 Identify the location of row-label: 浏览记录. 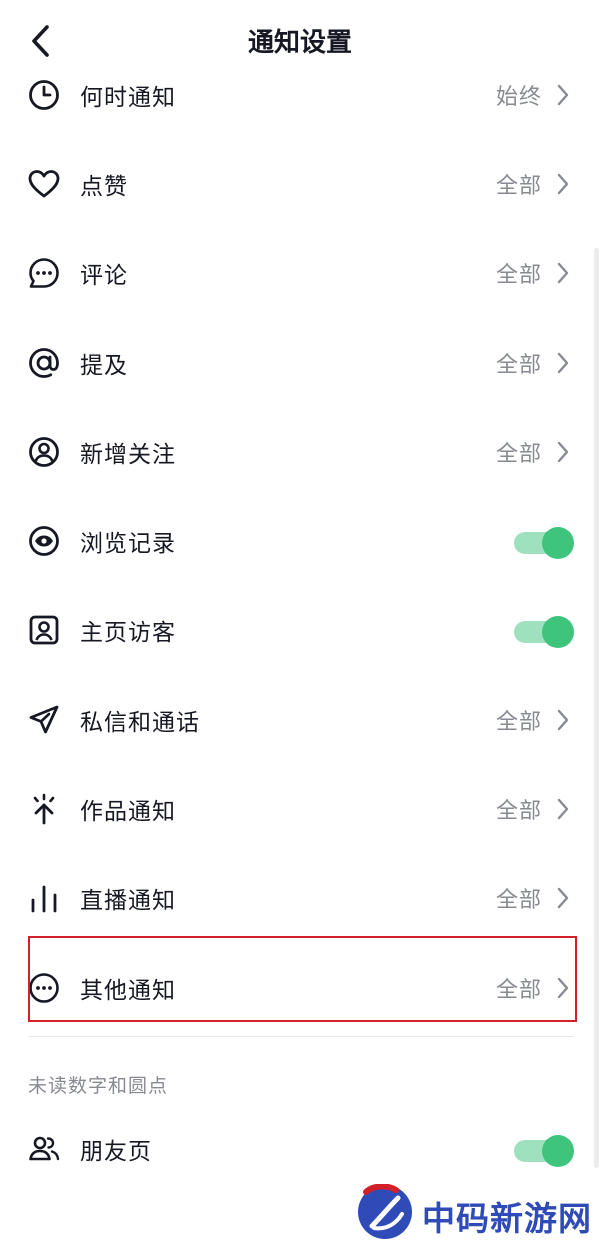
(128, 544).